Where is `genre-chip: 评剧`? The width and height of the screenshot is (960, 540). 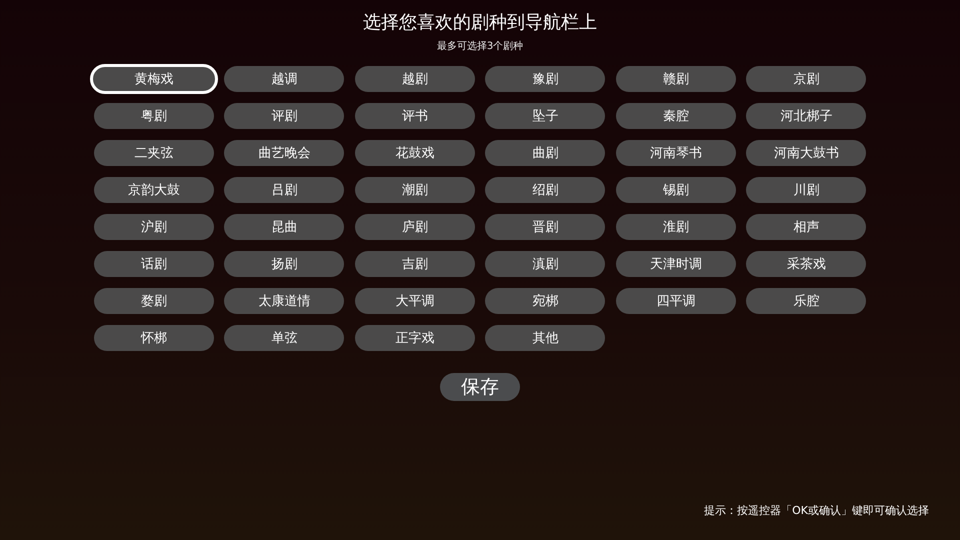
genre-chip: 评剧 is located at coordinates (284, 116).